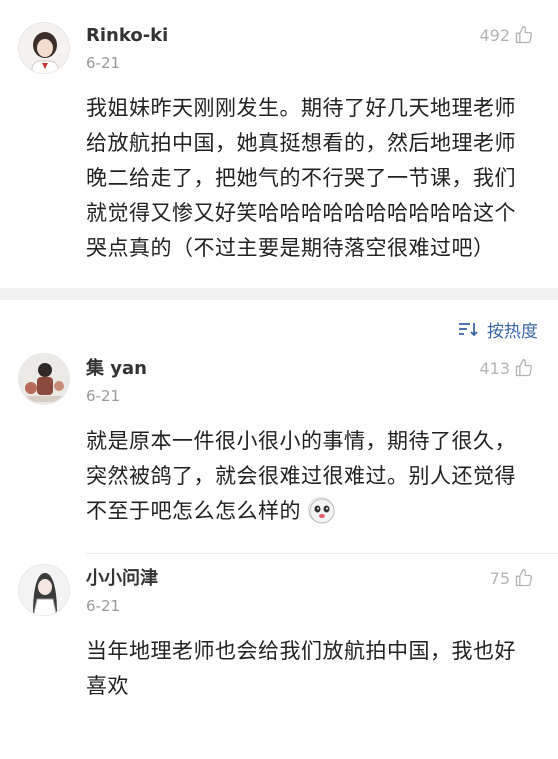 This screenshot has width=558, height=759. I want to click on like-count: 413, so click(494, 368).